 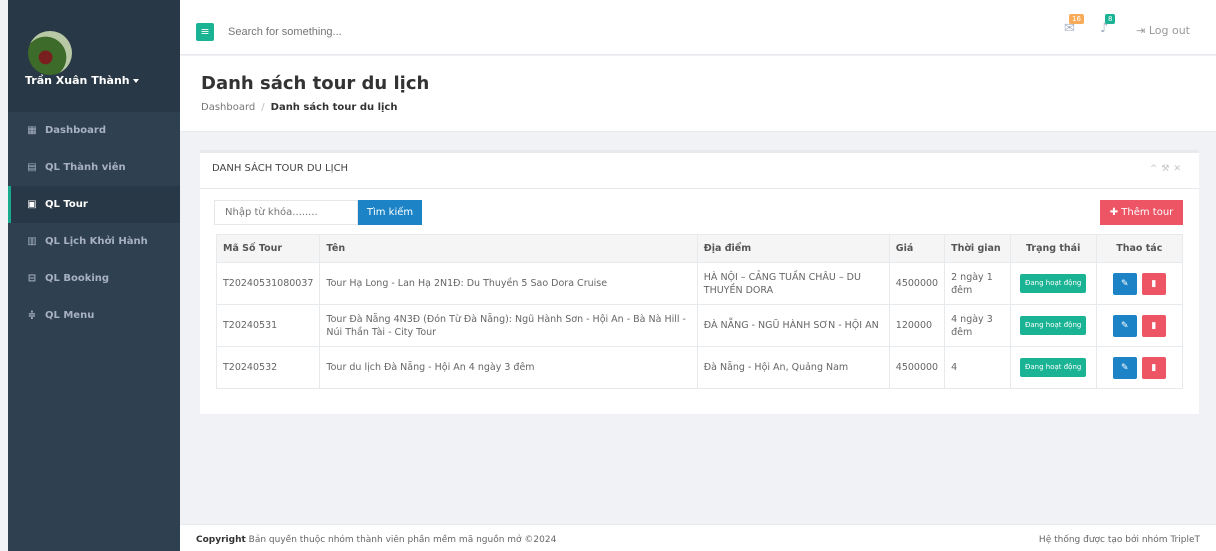 What do you see at coordinates (228, 107) in the screenshot?
I see `breadcrumb-dashboard-link: Dashboard` at bounding box center [228, 107].